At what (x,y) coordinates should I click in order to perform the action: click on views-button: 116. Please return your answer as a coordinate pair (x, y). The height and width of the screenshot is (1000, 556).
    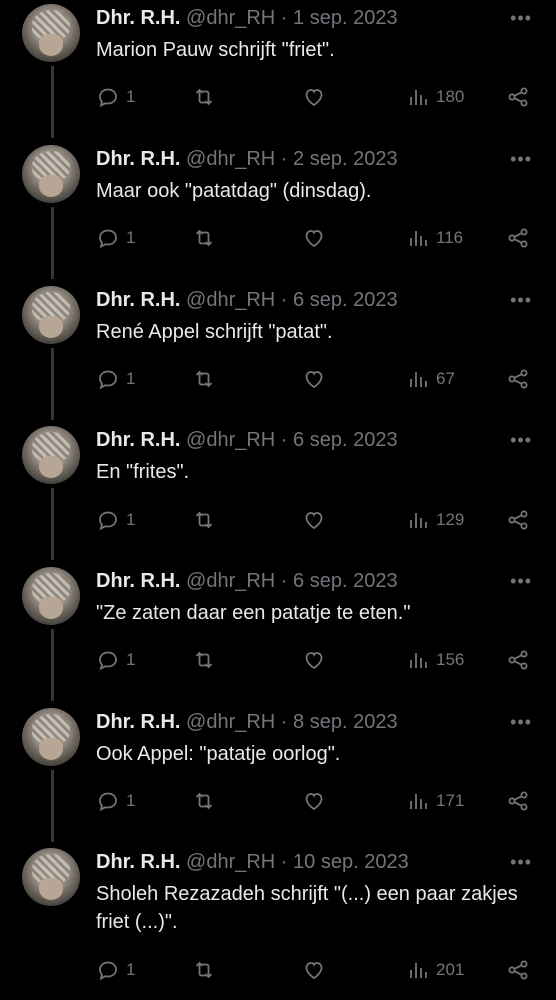
    Looking at the image, I should click on (434, 238).